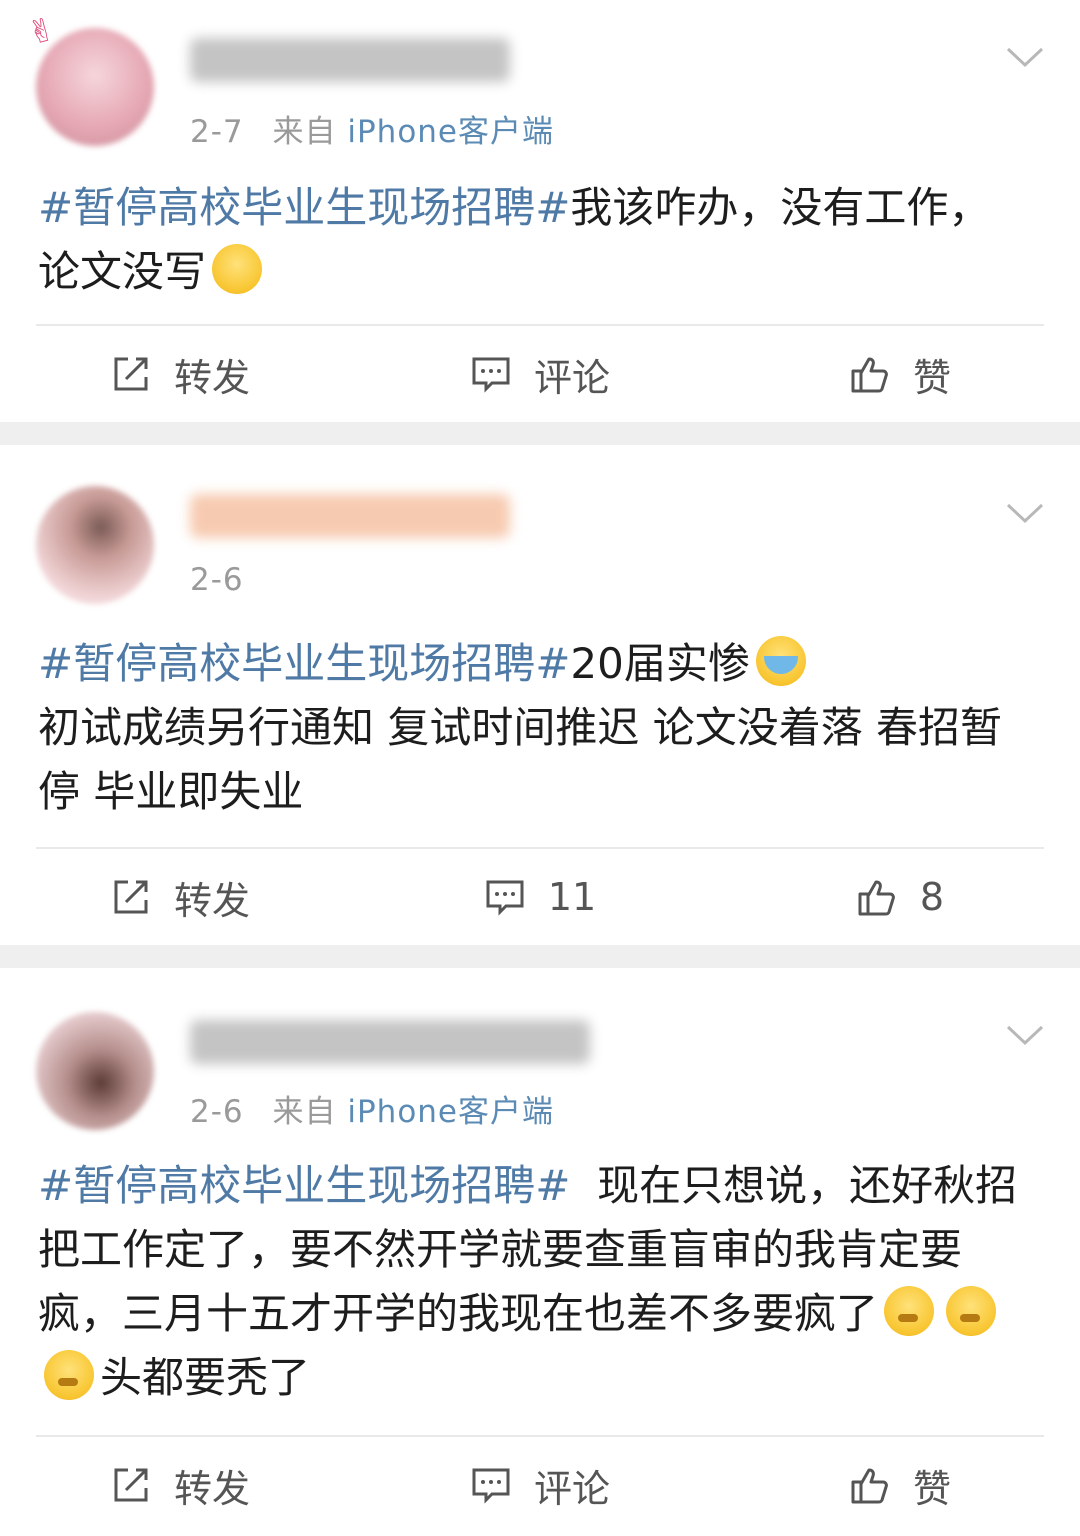  I want to click on post-meta: 2-7 来自 iPhone客户端, so click(372, 128).